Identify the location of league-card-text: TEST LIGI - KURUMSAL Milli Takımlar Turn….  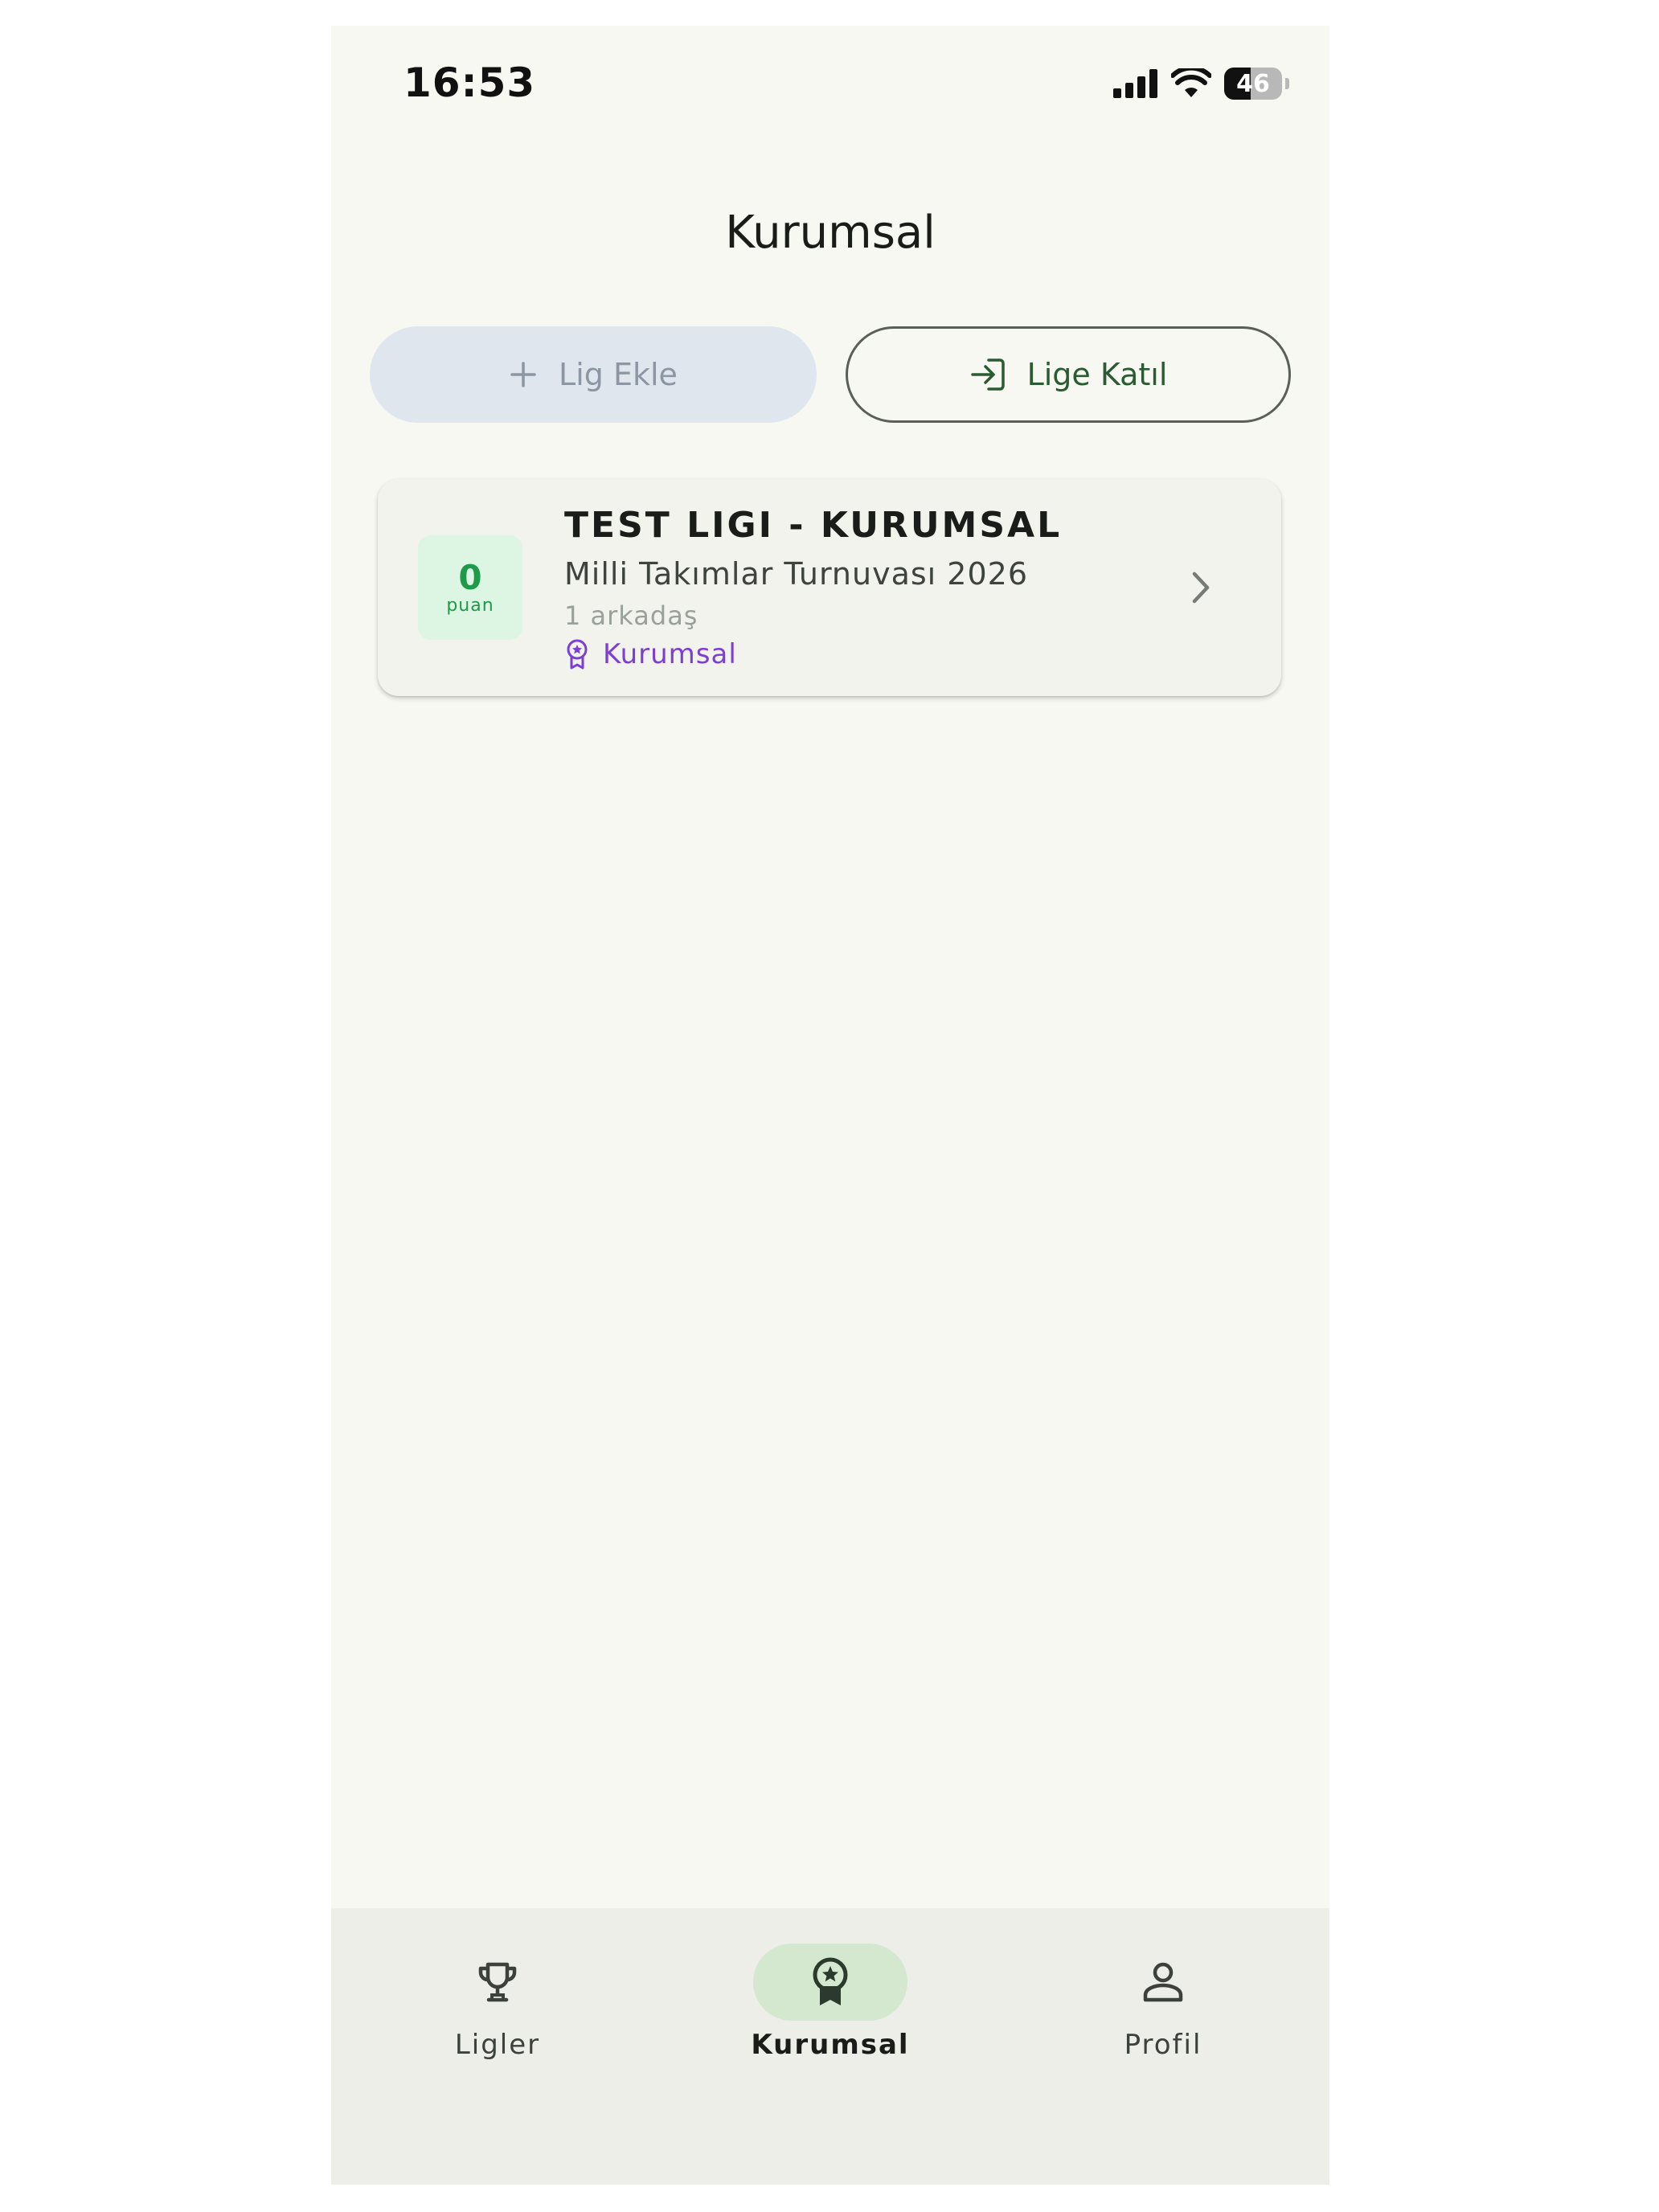
(874, 588).